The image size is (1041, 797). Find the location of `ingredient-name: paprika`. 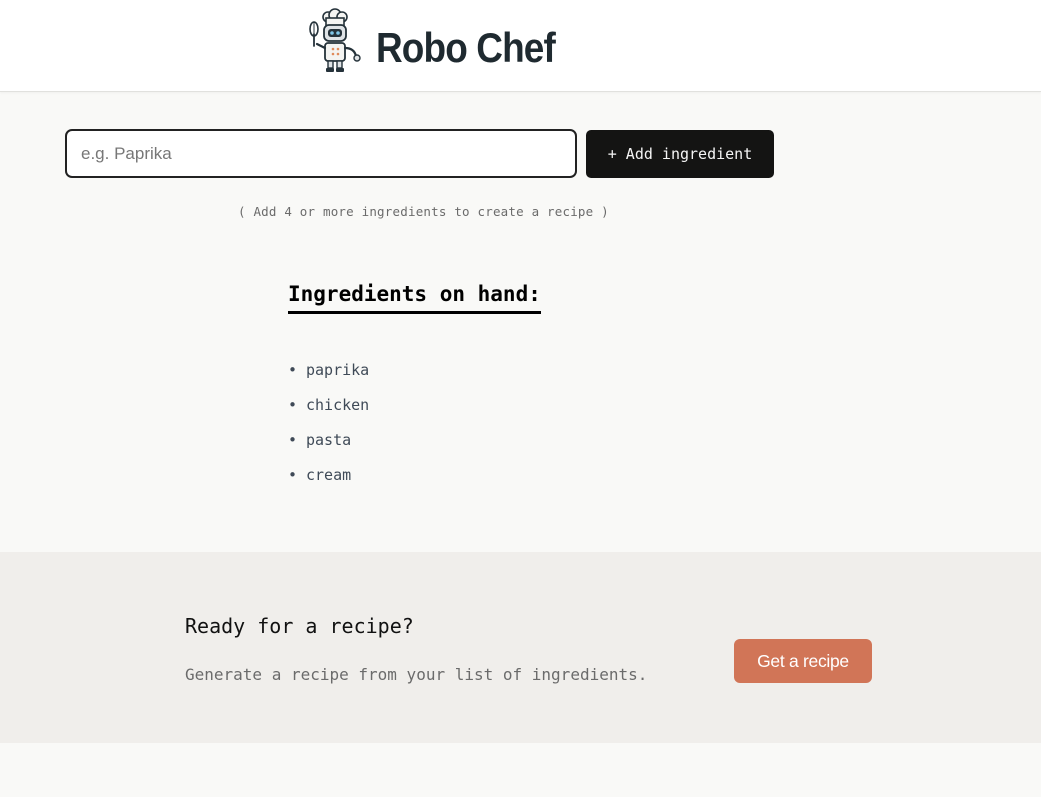

ingredient-name: paprika is located at coordinates (338, 370).